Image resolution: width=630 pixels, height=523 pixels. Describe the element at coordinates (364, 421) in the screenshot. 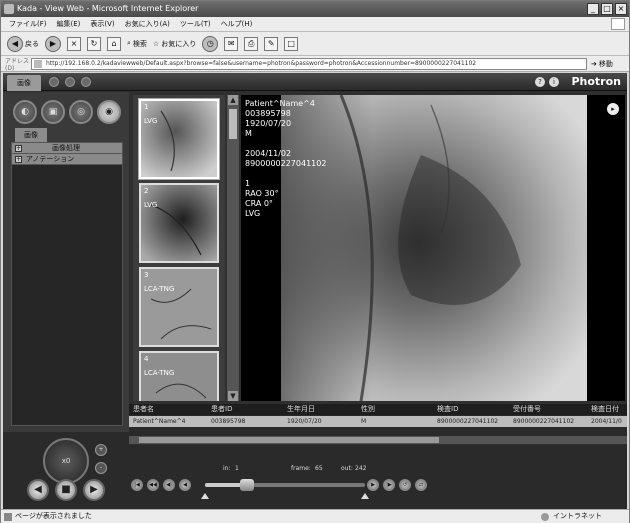

I see `cell-sex: M` at that location.